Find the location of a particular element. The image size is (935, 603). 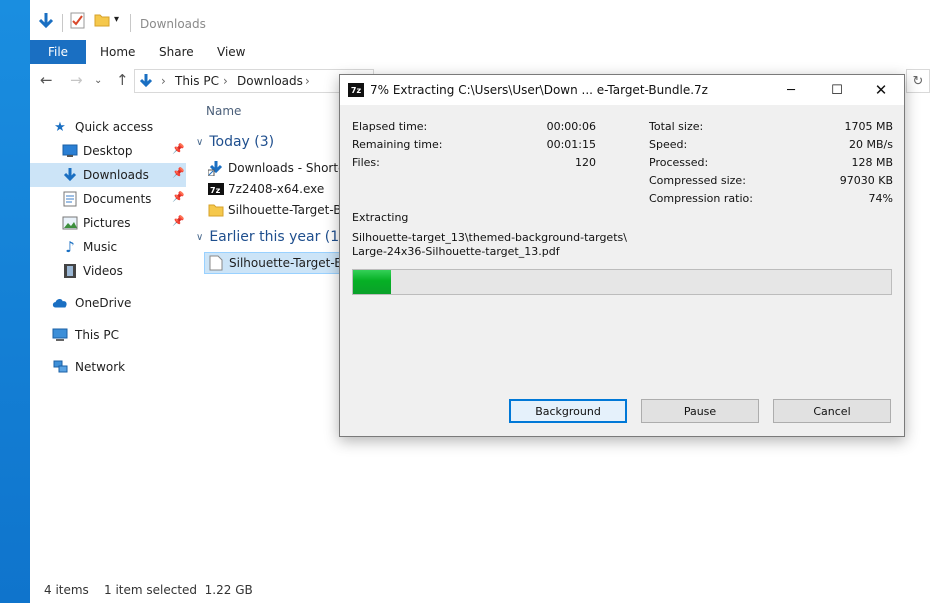

status-bar: 4 items 1 item selected 1.22 GB is located at coordinates (482, 590).